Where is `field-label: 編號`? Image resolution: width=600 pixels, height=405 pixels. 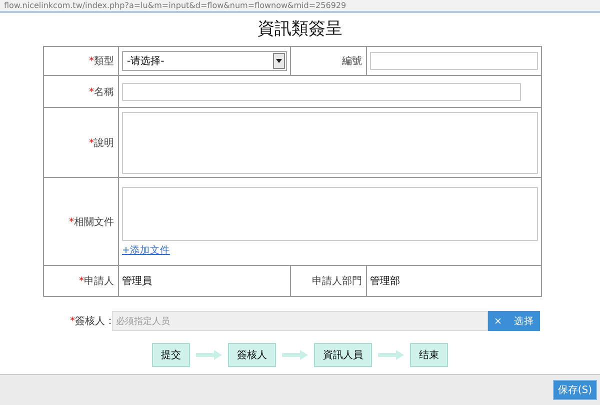 field-label: 編號 is located at coordinates (352, 61).